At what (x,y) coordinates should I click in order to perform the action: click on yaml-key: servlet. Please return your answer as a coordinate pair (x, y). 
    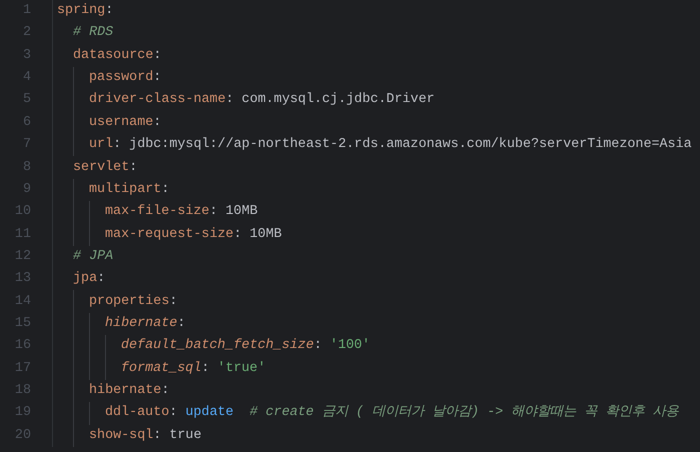
    Looking at the image, I should click on (101, 168).